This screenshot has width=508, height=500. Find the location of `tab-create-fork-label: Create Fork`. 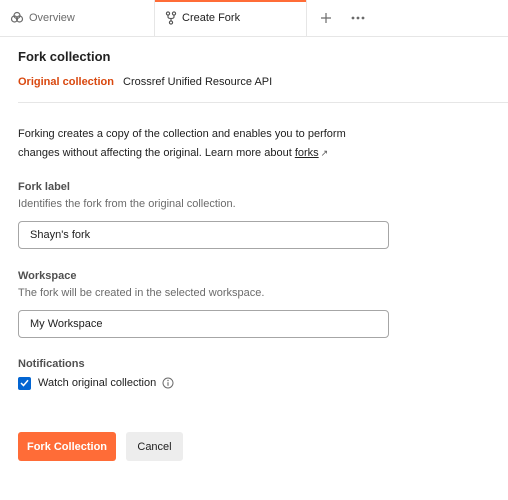

tab-create-fork-label: Create Fork is located at coordinates (211, 18).